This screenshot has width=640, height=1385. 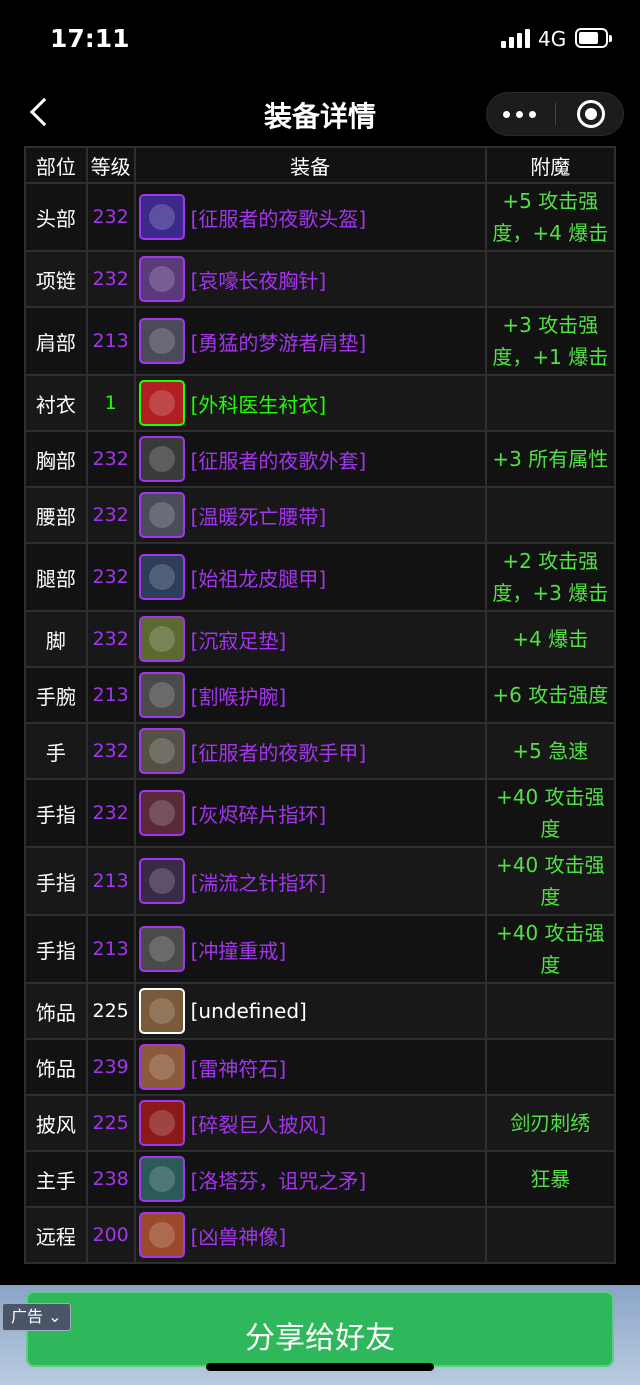 I want to click on table-row: 胸部 232 [征服者的夜歌外套] +3 所有属性, so click(x=320, y=459).